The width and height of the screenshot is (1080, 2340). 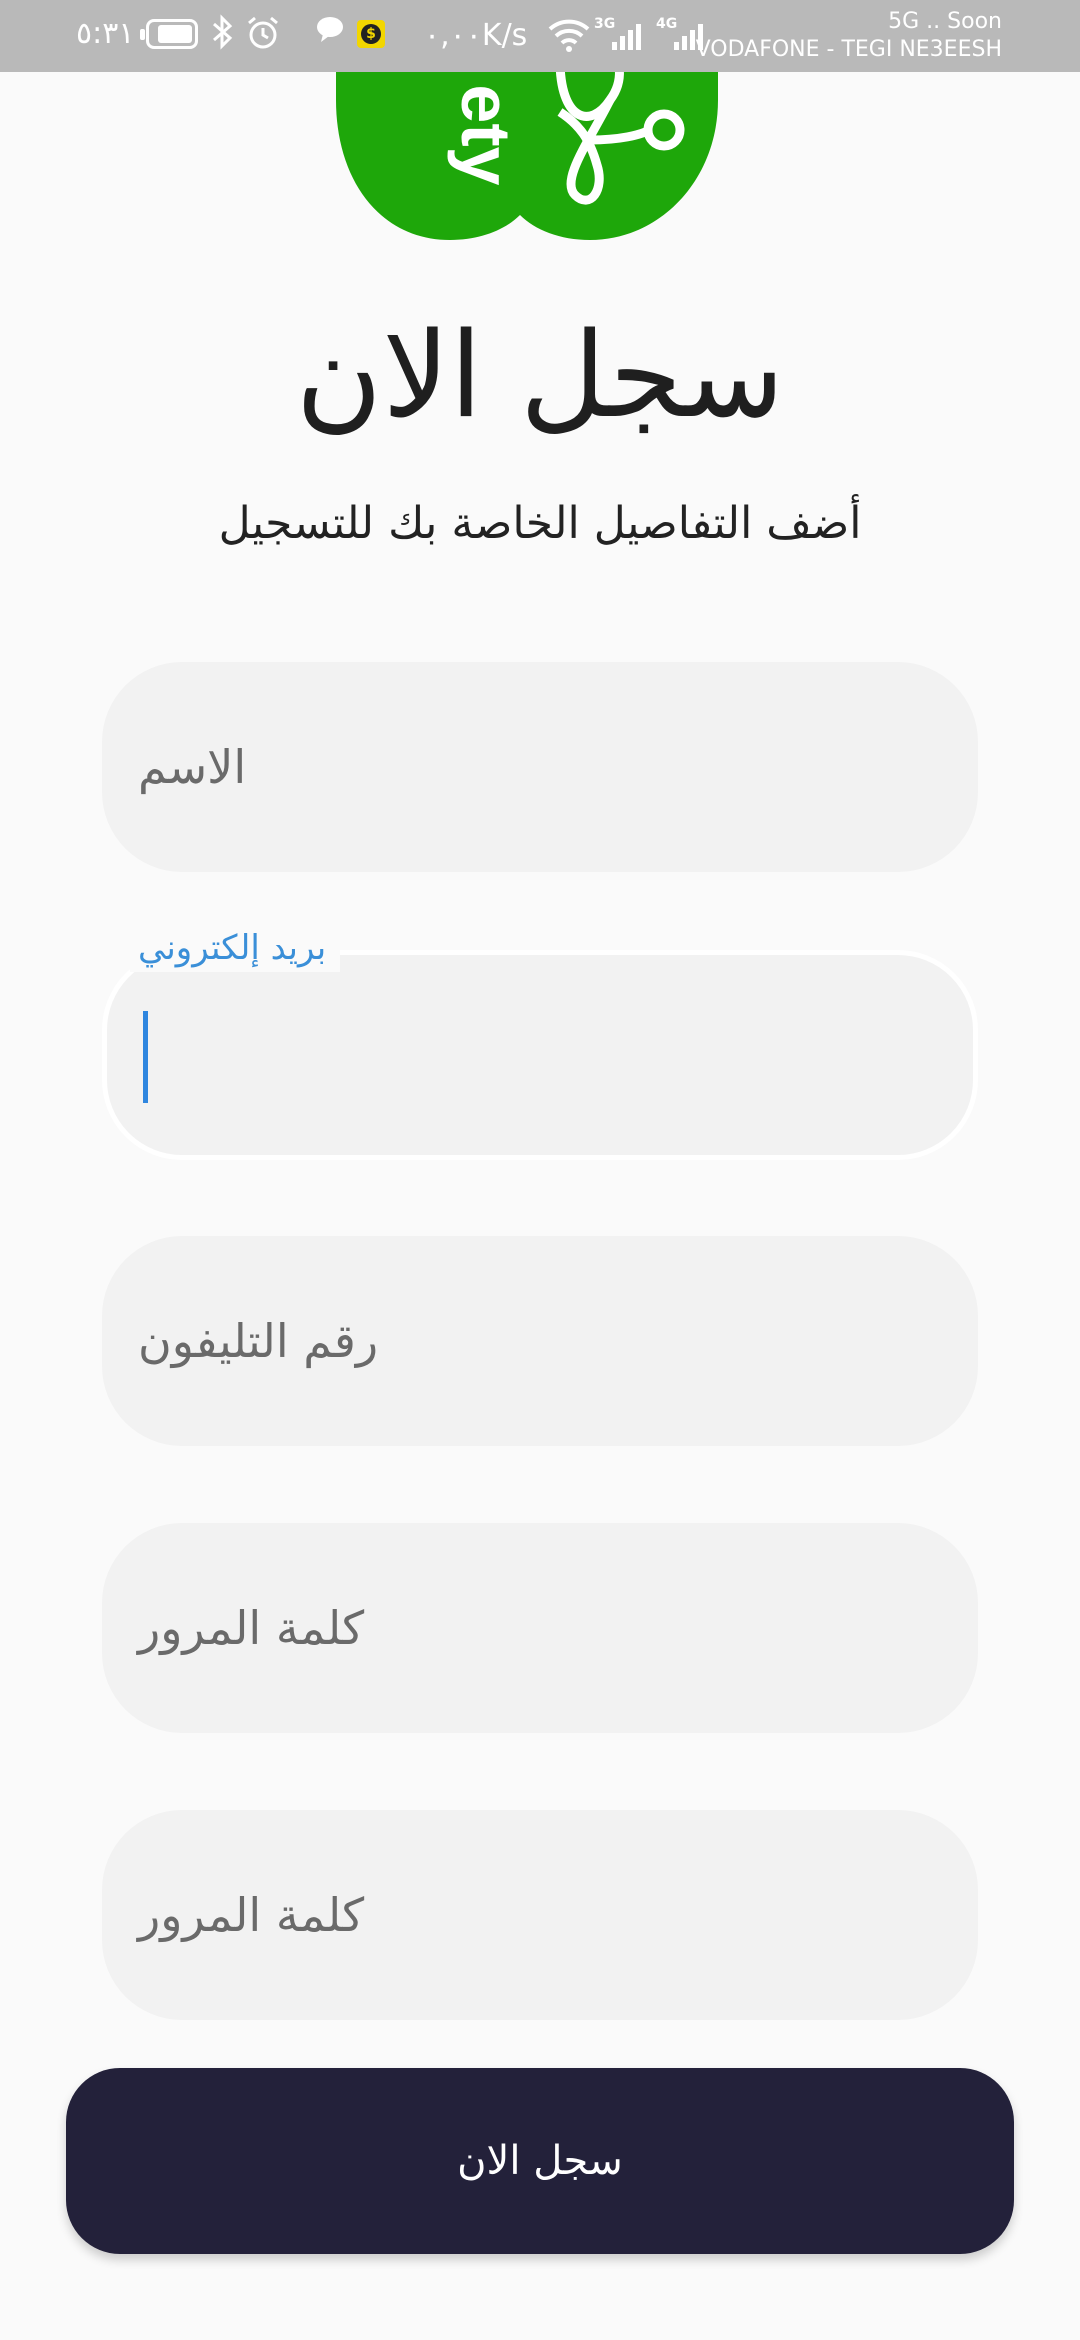 What do you see at coordinates (145, 1057) in the screenshot?
I see `text-cursor` at bounding box center [145, 1057].